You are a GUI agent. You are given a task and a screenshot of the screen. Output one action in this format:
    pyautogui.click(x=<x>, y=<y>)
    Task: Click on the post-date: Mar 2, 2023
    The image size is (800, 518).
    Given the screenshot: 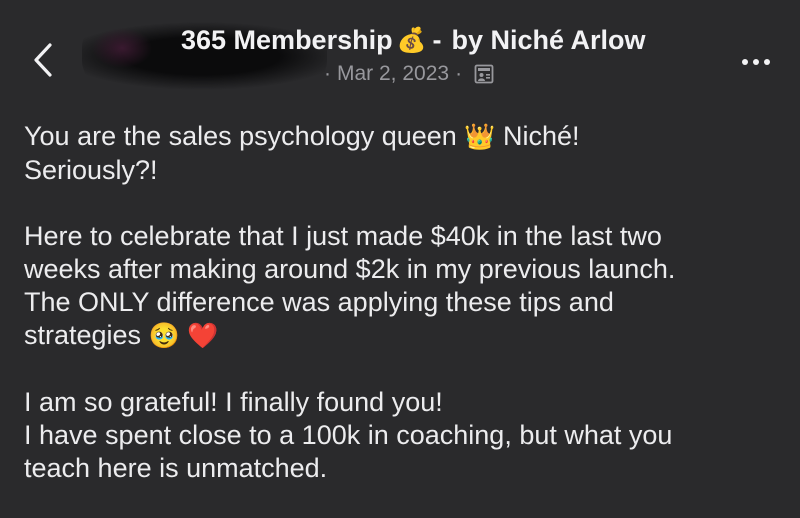 What is the action you would take?
    pyautogui.click(x=393, y=73)
    